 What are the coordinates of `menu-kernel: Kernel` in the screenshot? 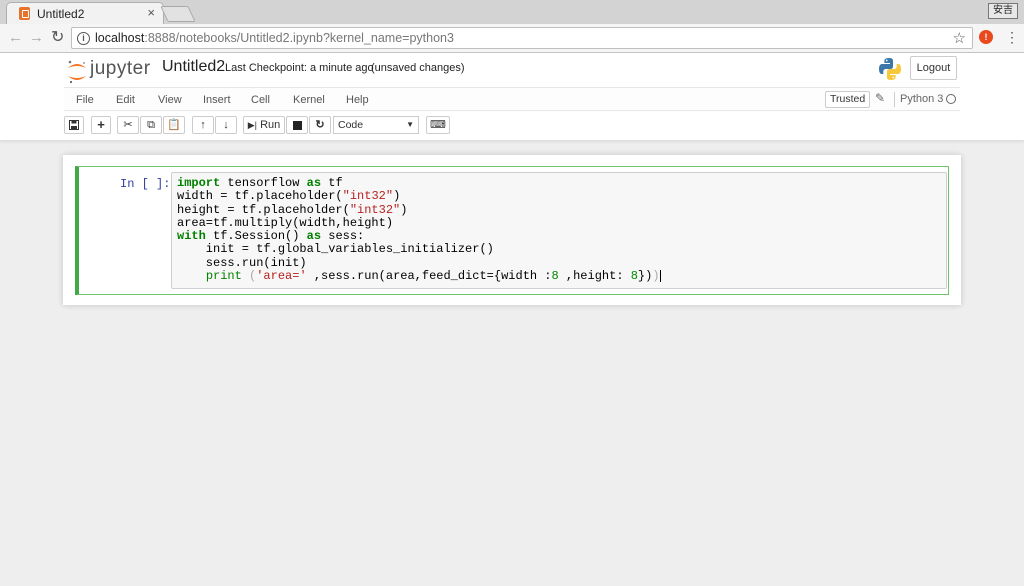 It's located at (309, 100).